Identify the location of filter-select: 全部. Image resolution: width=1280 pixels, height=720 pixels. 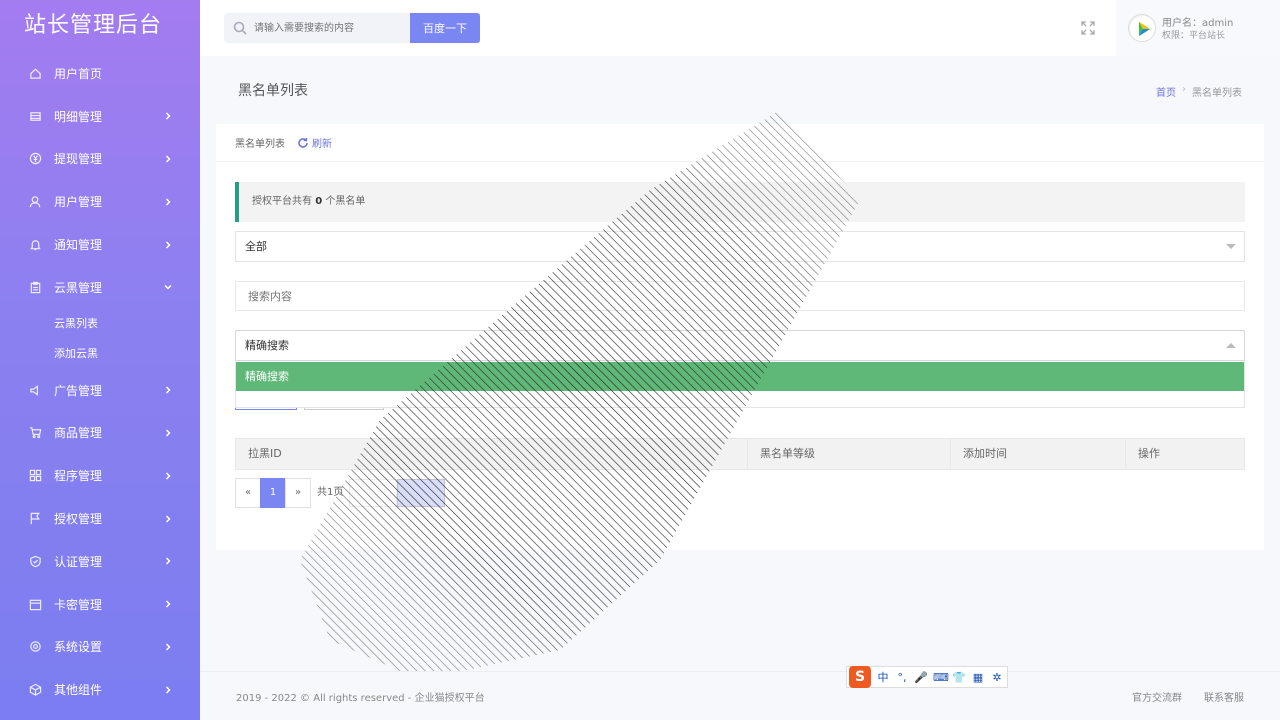
(740, 246).